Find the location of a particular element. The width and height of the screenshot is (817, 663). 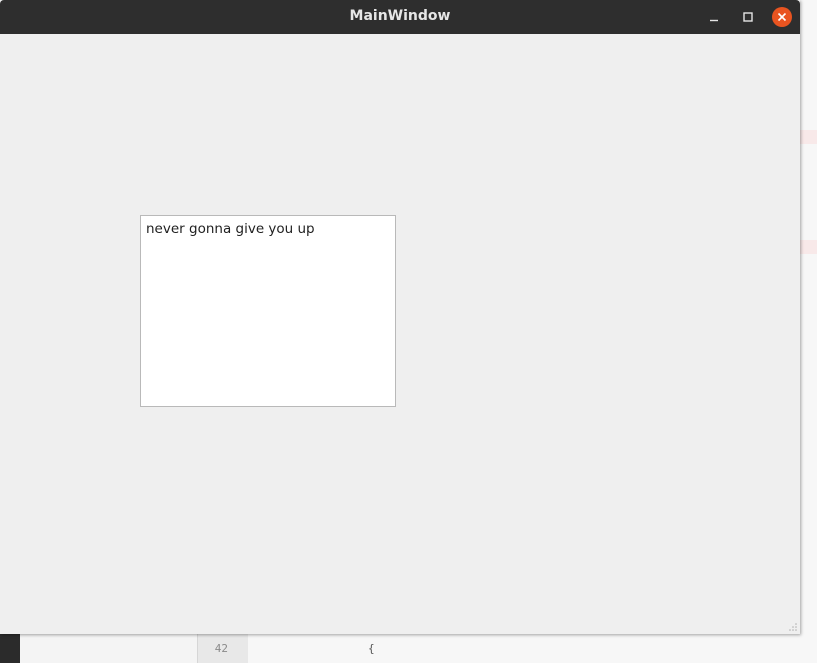

background-code-editor: 42 { is located at coordinates (507, 648).